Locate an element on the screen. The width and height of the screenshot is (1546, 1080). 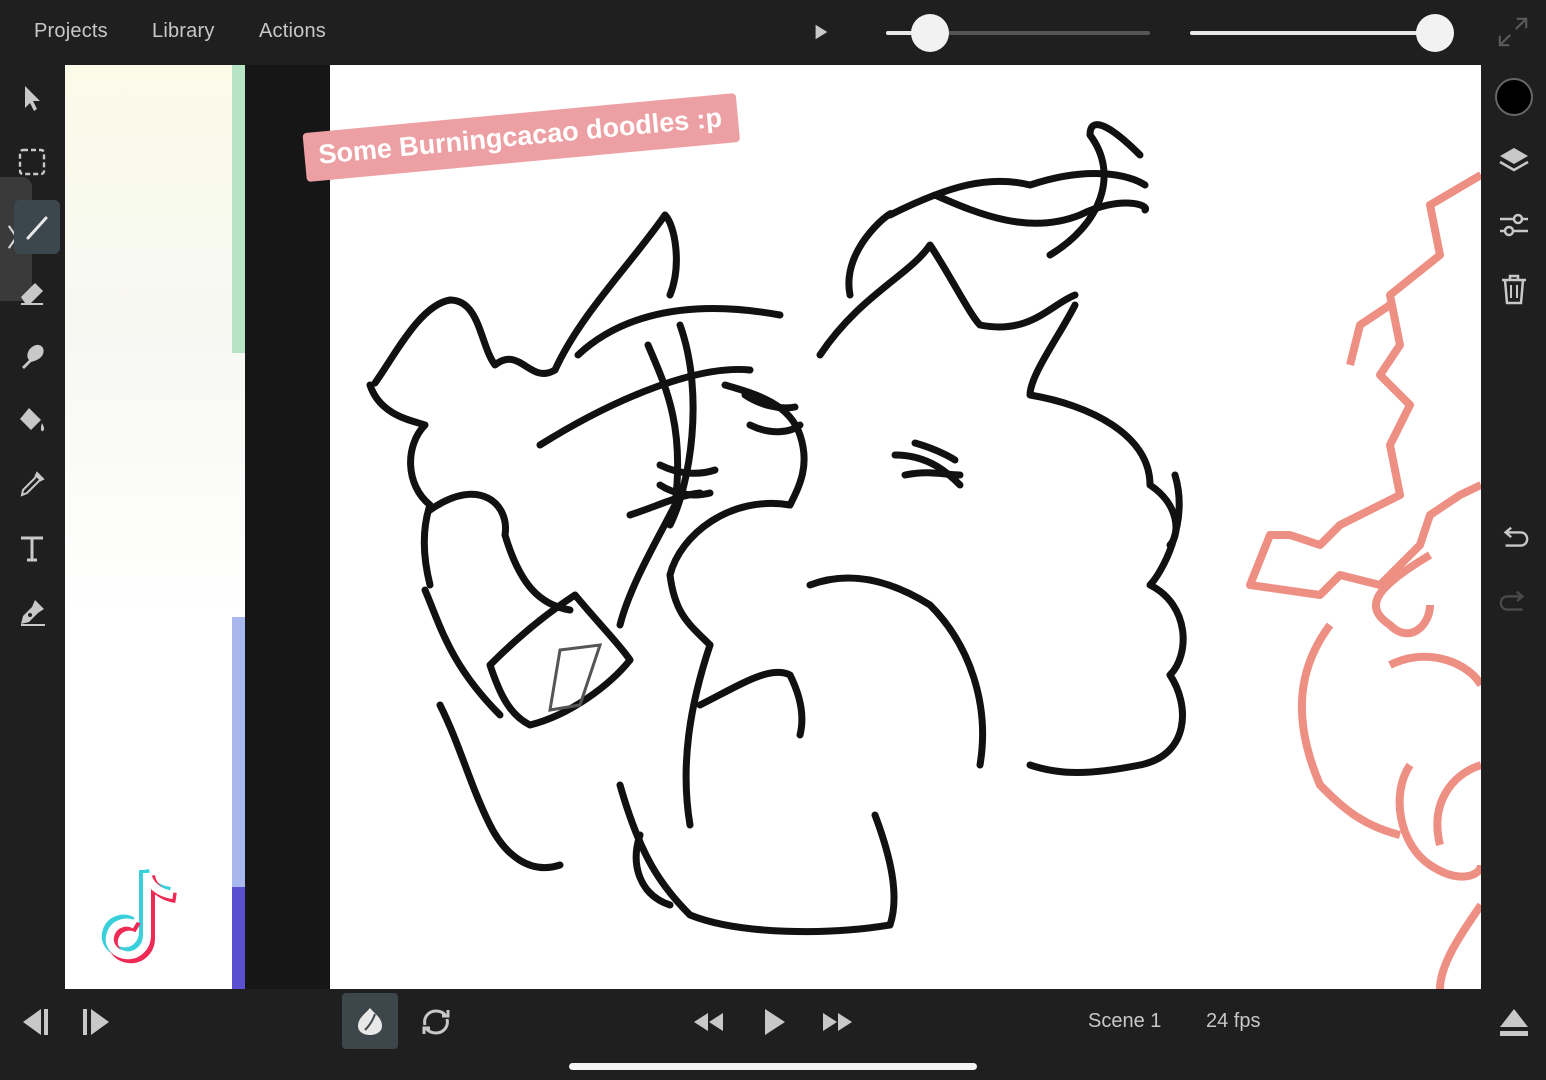
current-color-circle is located at coordinates (1514, 97).